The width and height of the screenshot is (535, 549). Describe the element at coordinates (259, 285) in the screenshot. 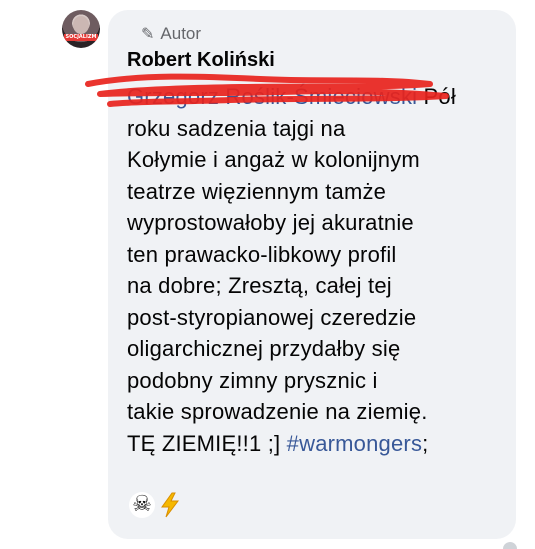

I see `comment-line: na dobre; Zresztą, całej tej` at that location.